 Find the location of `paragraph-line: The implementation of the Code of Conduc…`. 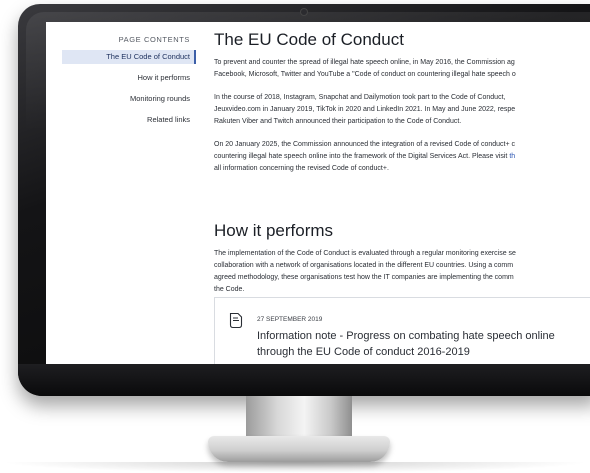

paragraph-line: The implementation of the Code of Conduc… is located at coordinates (365, 253).